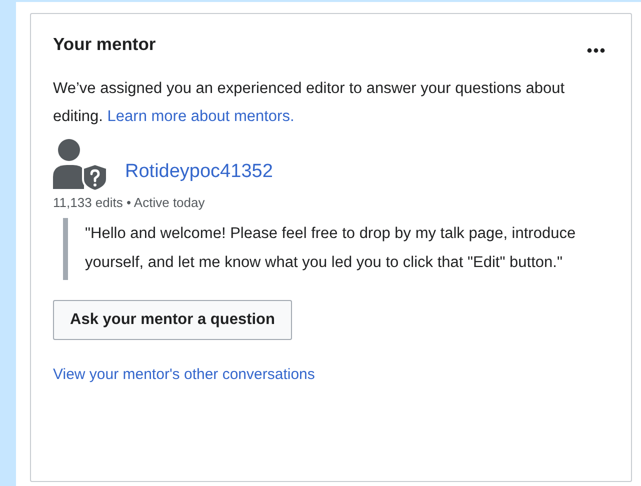  I want to click on ask-question-button: Ask your mentor a question, so click(172, 320).